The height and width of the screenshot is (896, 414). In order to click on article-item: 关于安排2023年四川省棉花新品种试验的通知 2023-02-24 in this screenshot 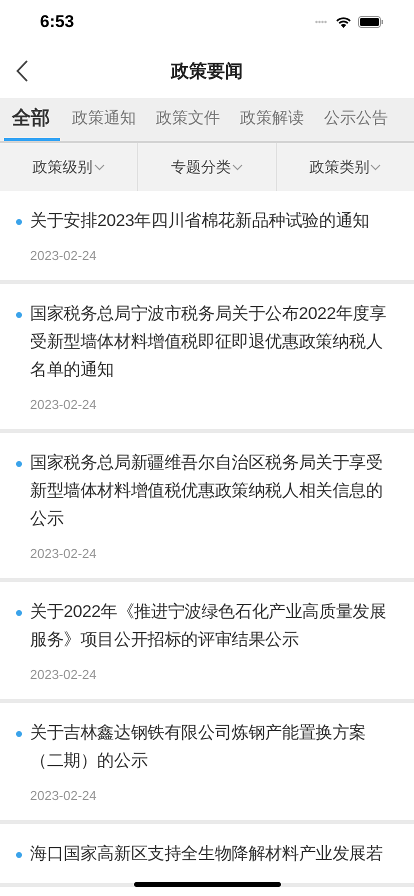, I will do `click(207, 237)`.